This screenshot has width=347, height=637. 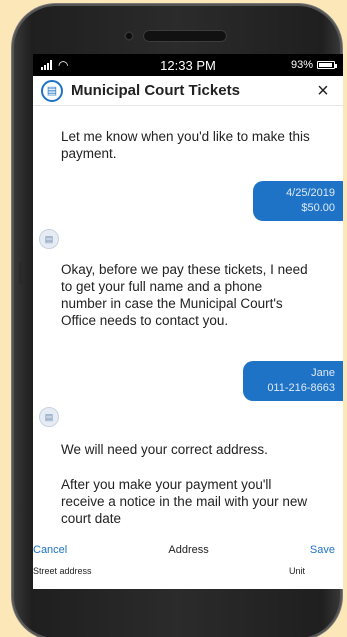 I want to click on address-title: Address, so click(x=188, y=550).